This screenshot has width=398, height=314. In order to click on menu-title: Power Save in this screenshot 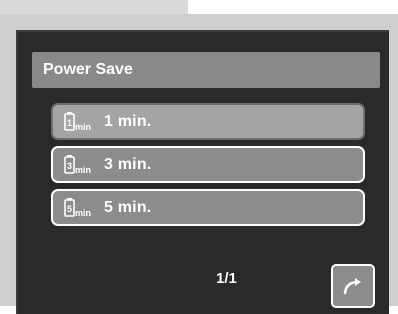, I will do `click(206, 70)`.